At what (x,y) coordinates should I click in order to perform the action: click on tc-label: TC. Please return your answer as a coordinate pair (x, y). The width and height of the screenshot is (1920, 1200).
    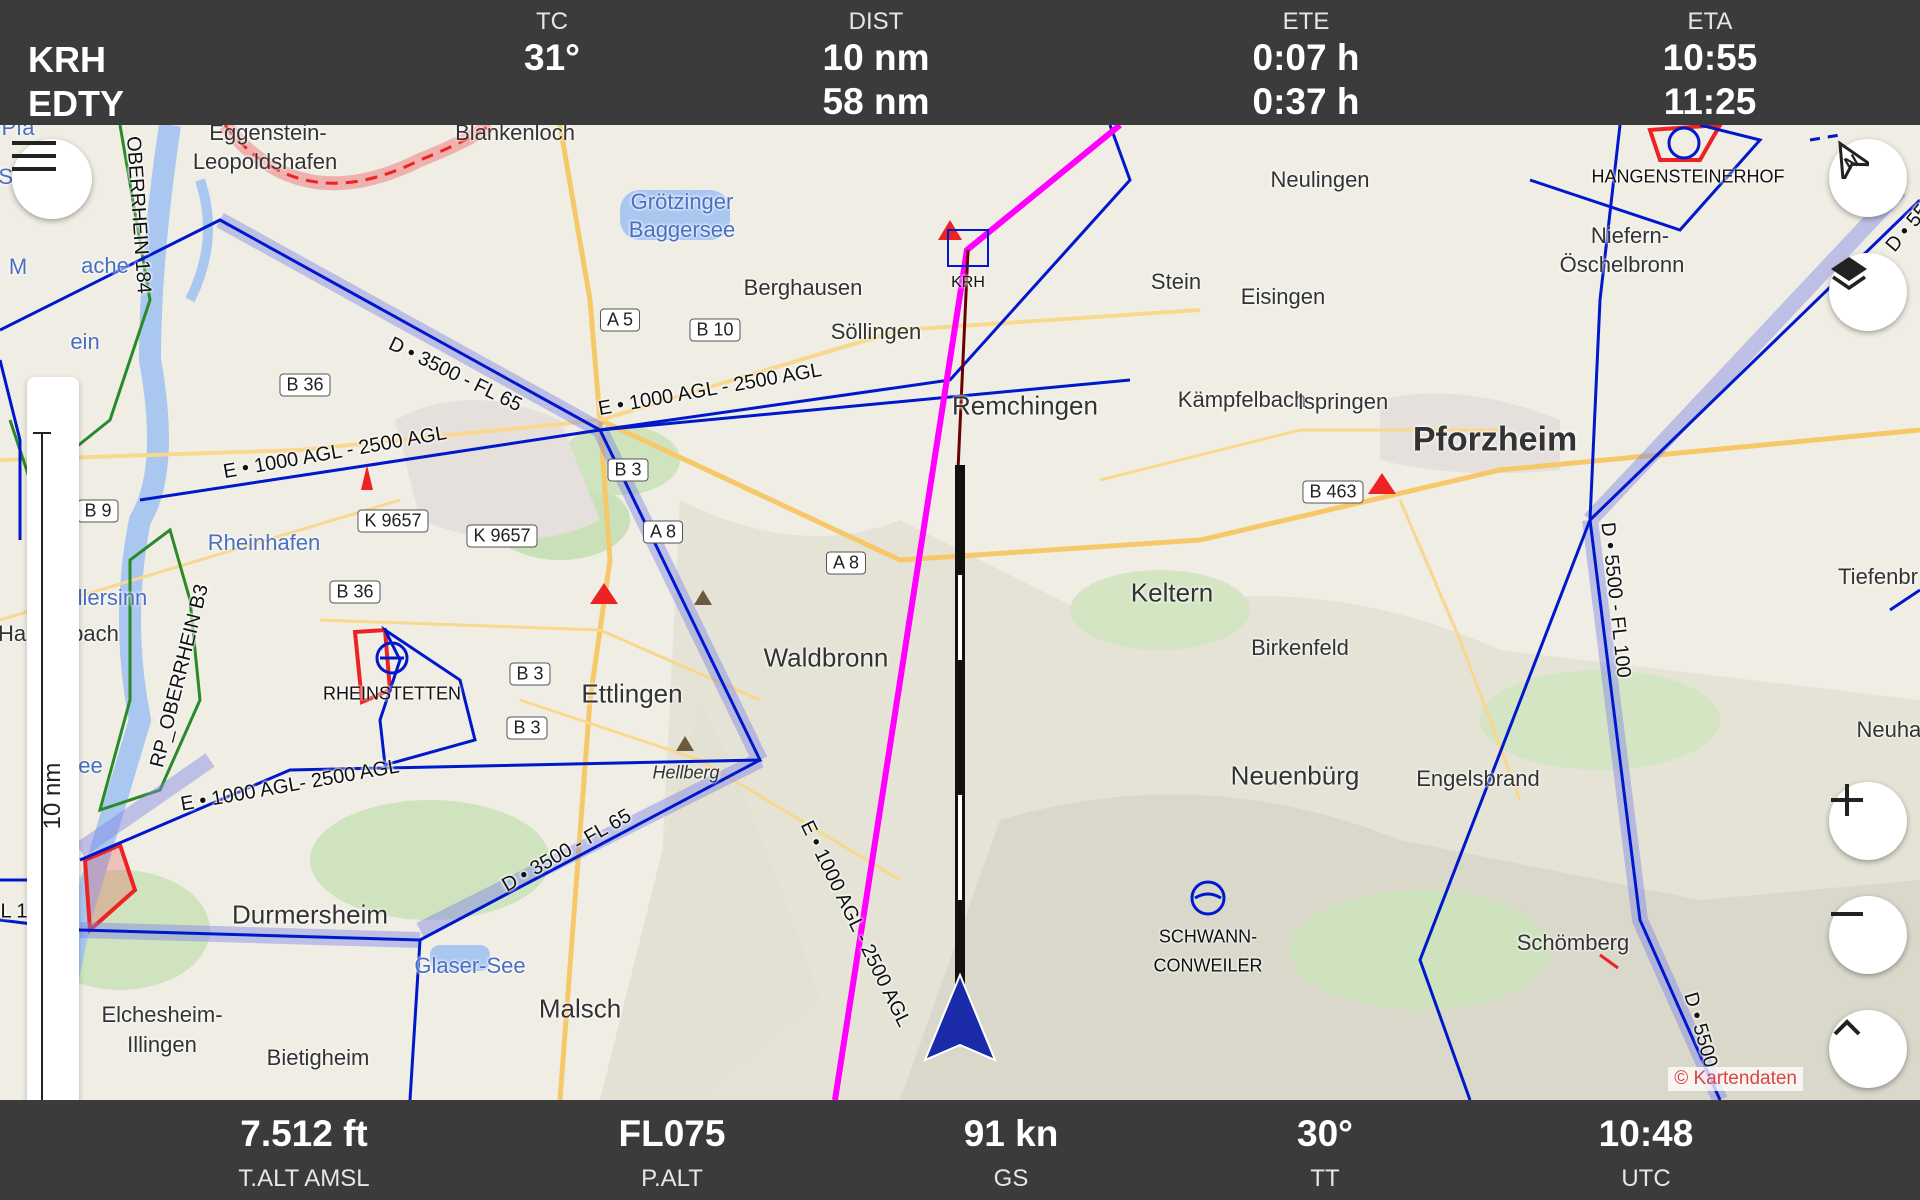
    Looking at the image, I should click on (551, 21).